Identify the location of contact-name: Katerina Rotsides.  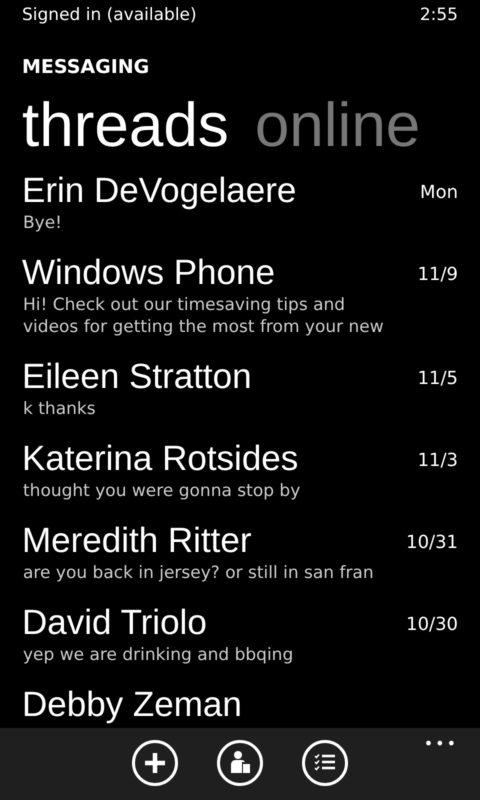
(220, 459).